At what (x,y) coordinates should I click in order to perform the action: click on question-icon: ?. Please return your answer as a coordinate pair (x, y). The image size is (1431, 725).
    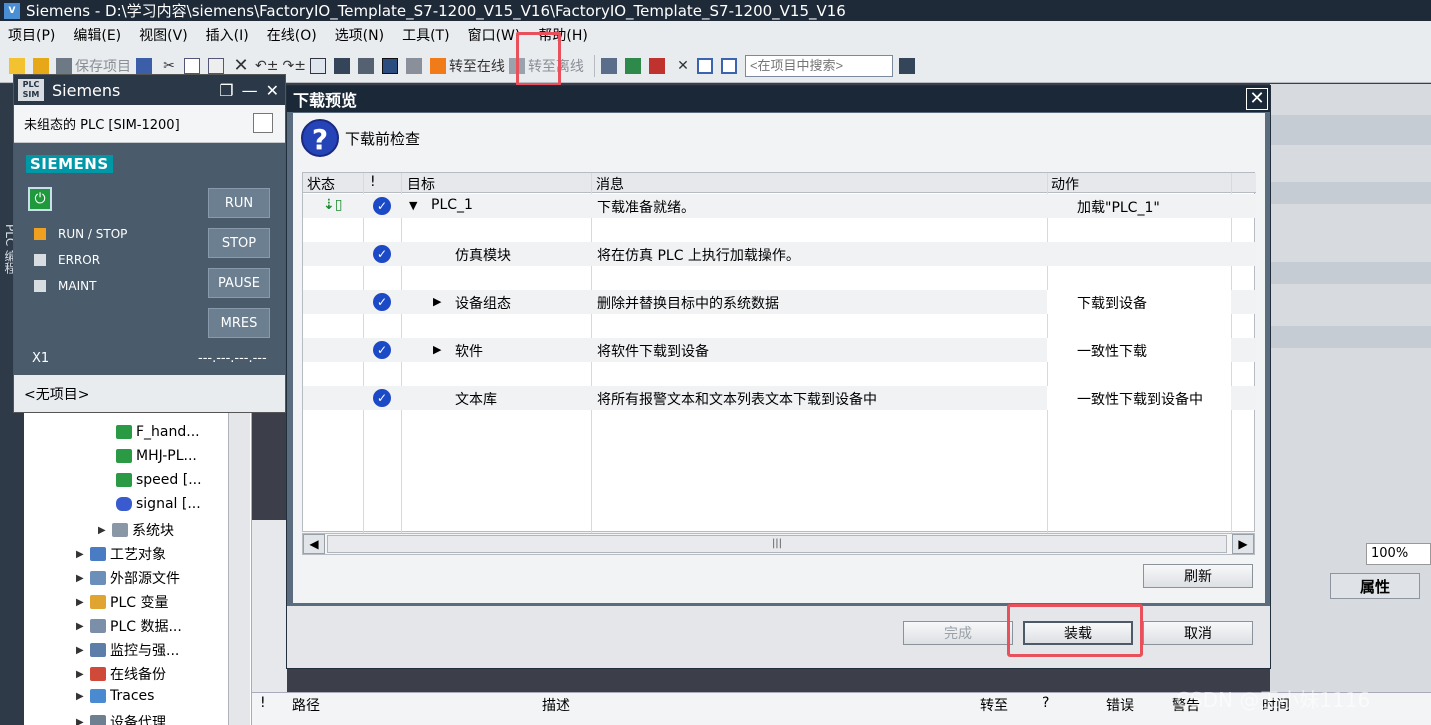
    Looking at the image, I should click on (320, 138).